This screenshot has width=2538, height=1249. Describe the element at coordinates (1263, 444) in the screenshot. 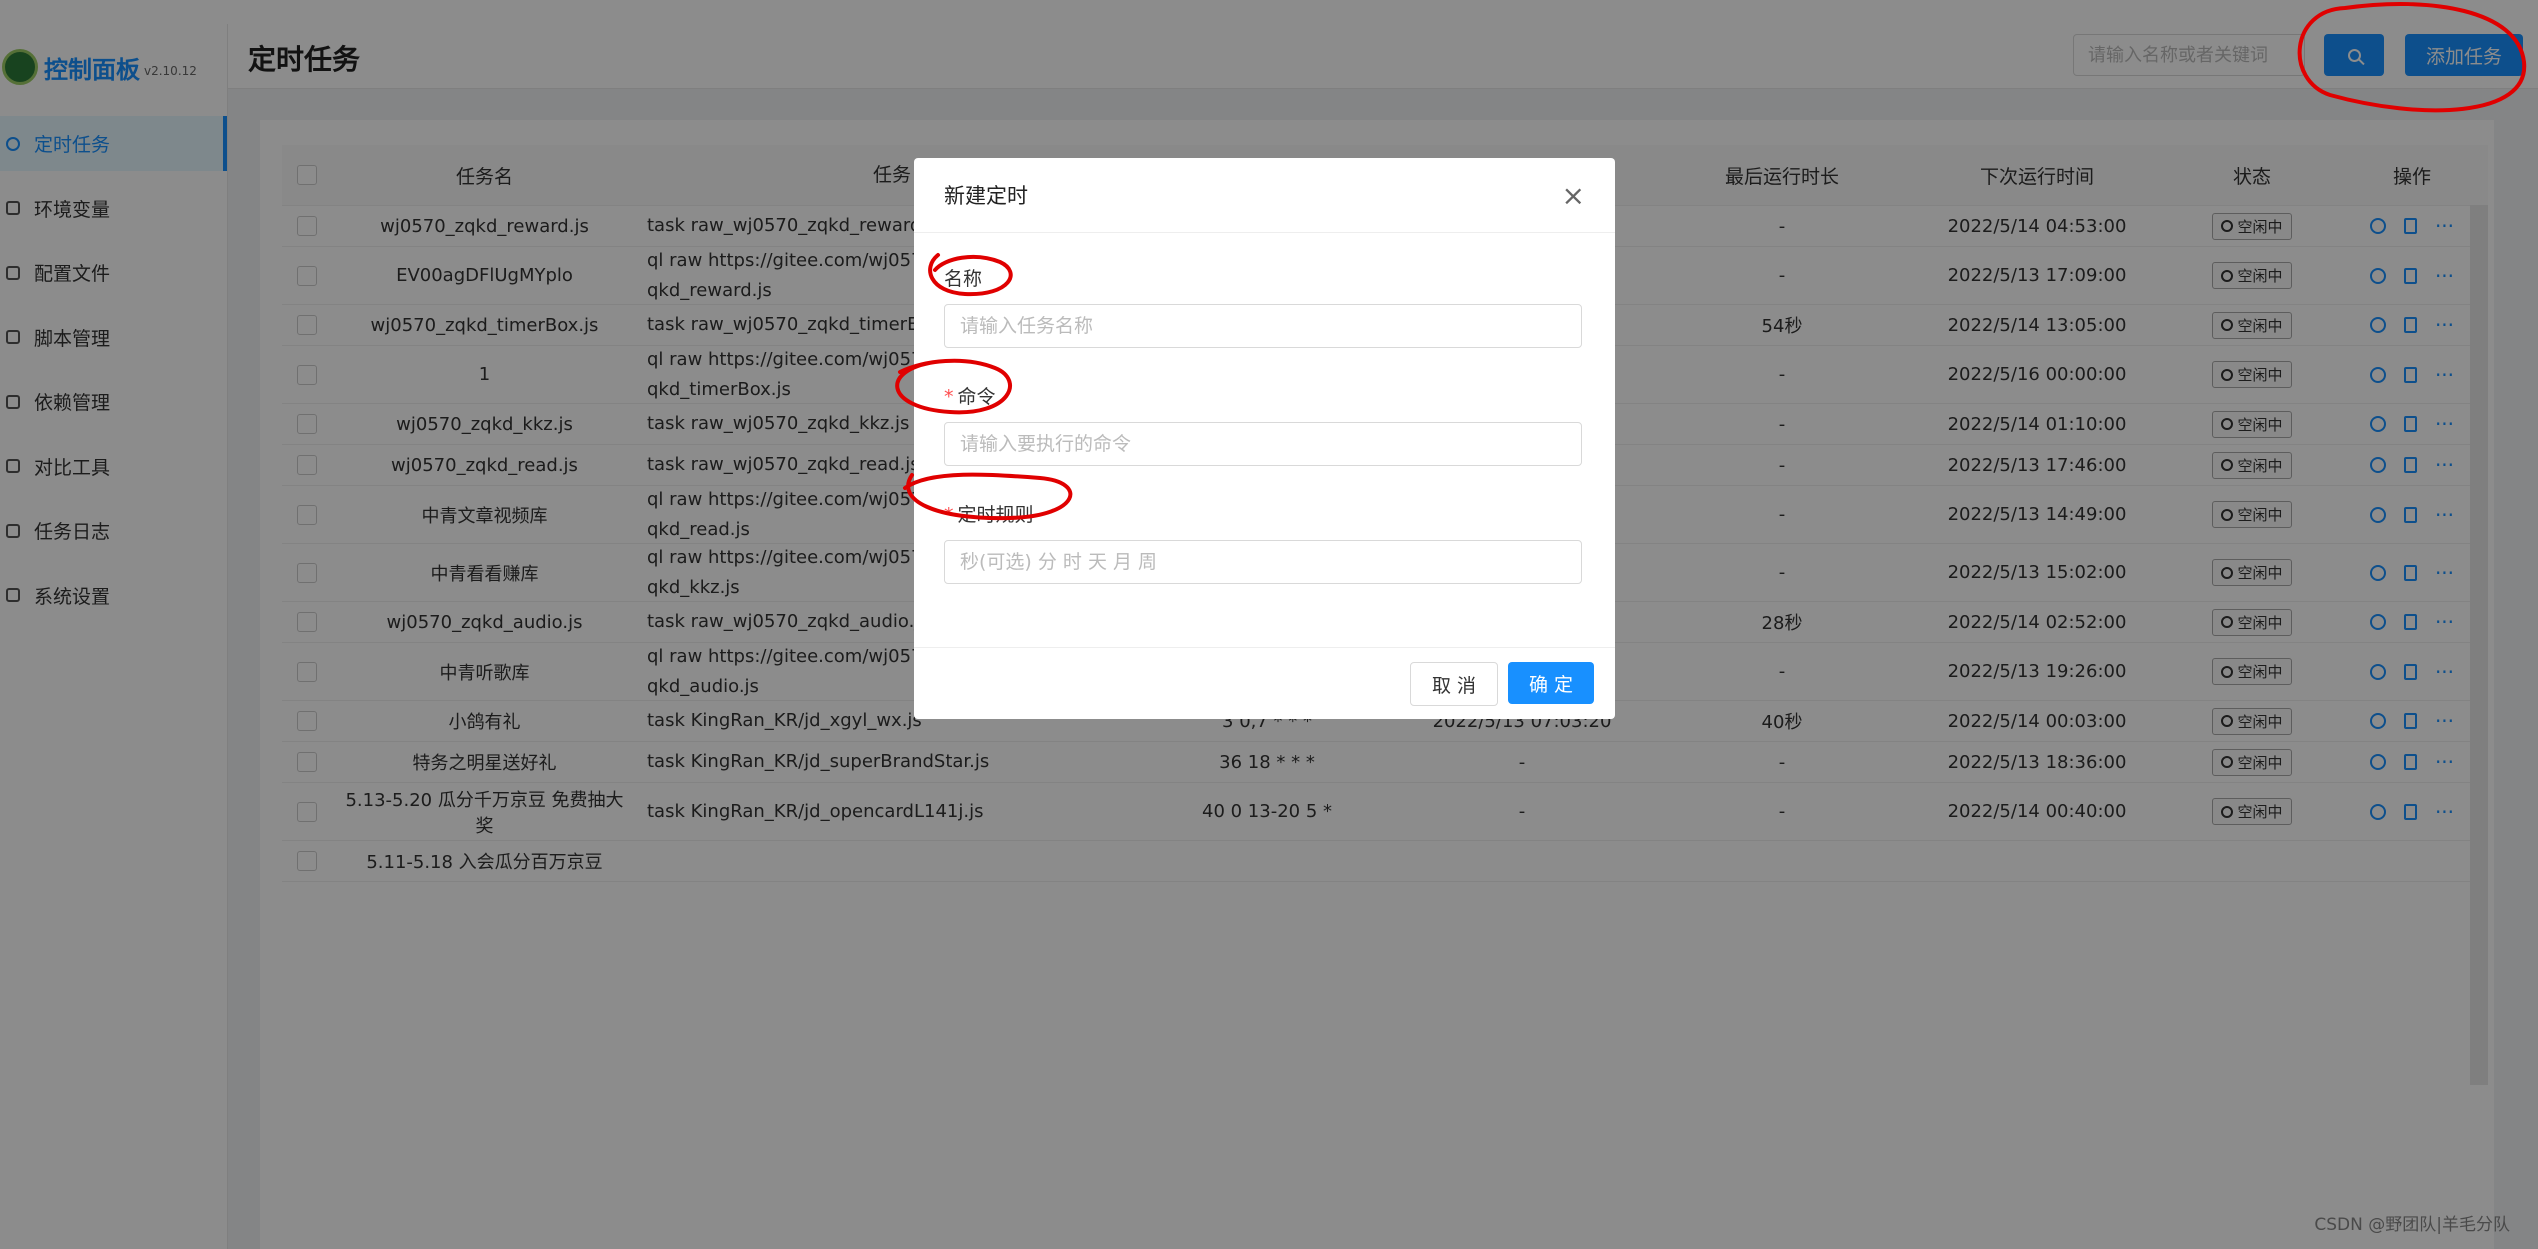

I see `command-field` at that location.